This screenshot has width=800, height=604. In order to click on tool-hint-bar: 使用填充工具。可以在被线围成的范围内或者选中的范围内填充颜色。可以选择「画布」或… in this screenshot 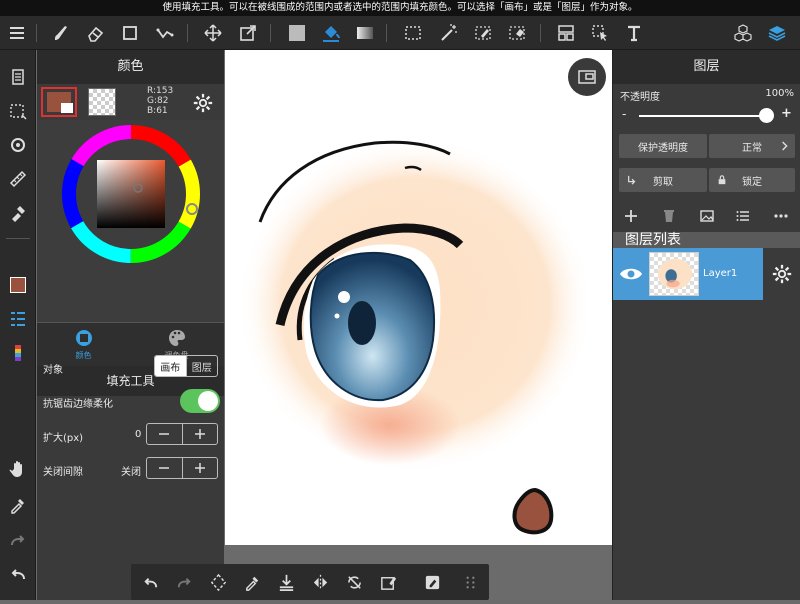, I will do `click(400, 8)`.